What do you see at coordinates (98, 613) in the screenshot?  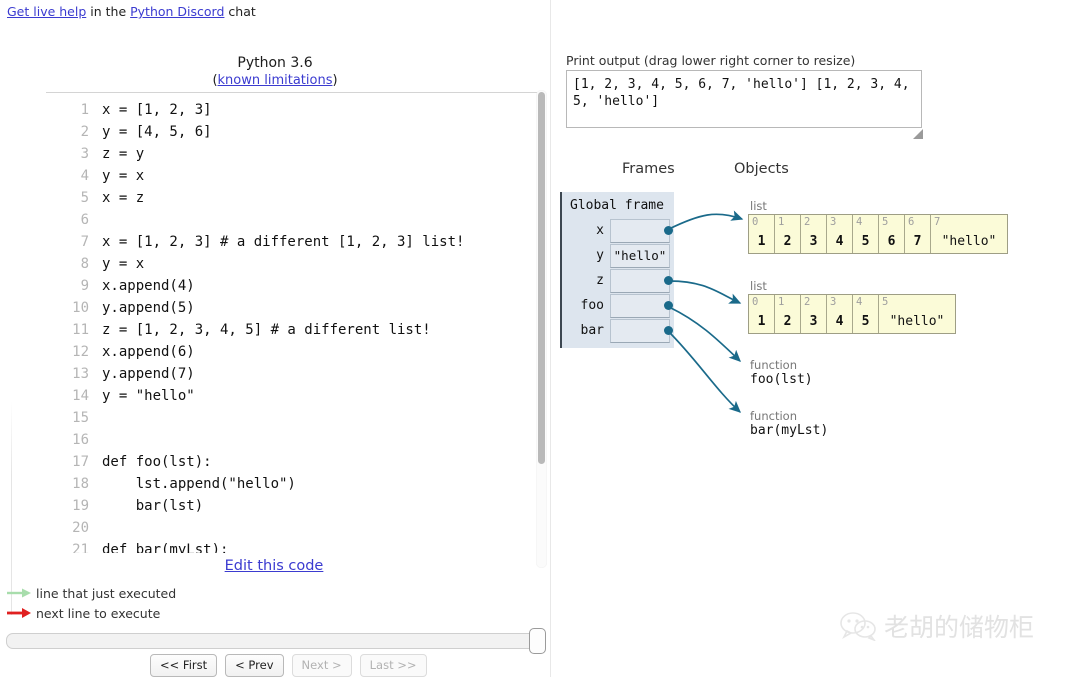 I see `legend-label-next-line: next line to execute` at bounding box center [98, 613].